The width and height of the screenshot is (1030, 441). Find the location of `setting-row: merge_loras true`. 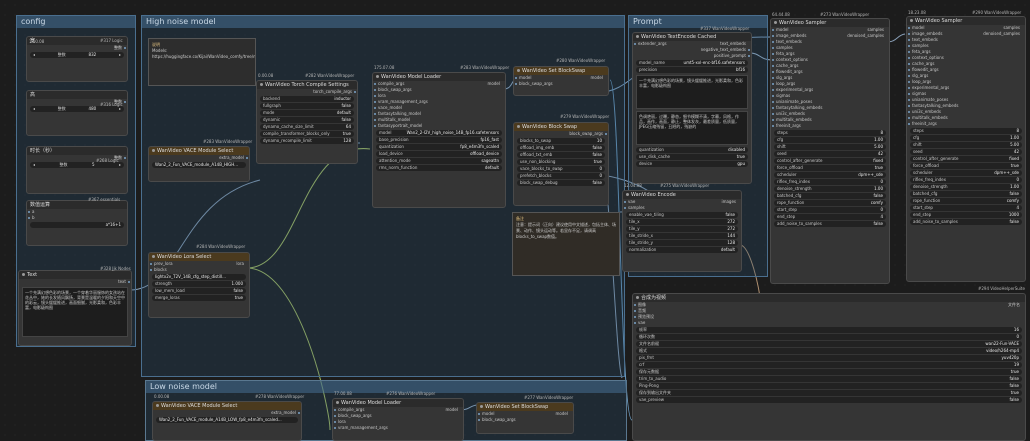

setting-row: merge_loras true is located at coordinates (199, 298).